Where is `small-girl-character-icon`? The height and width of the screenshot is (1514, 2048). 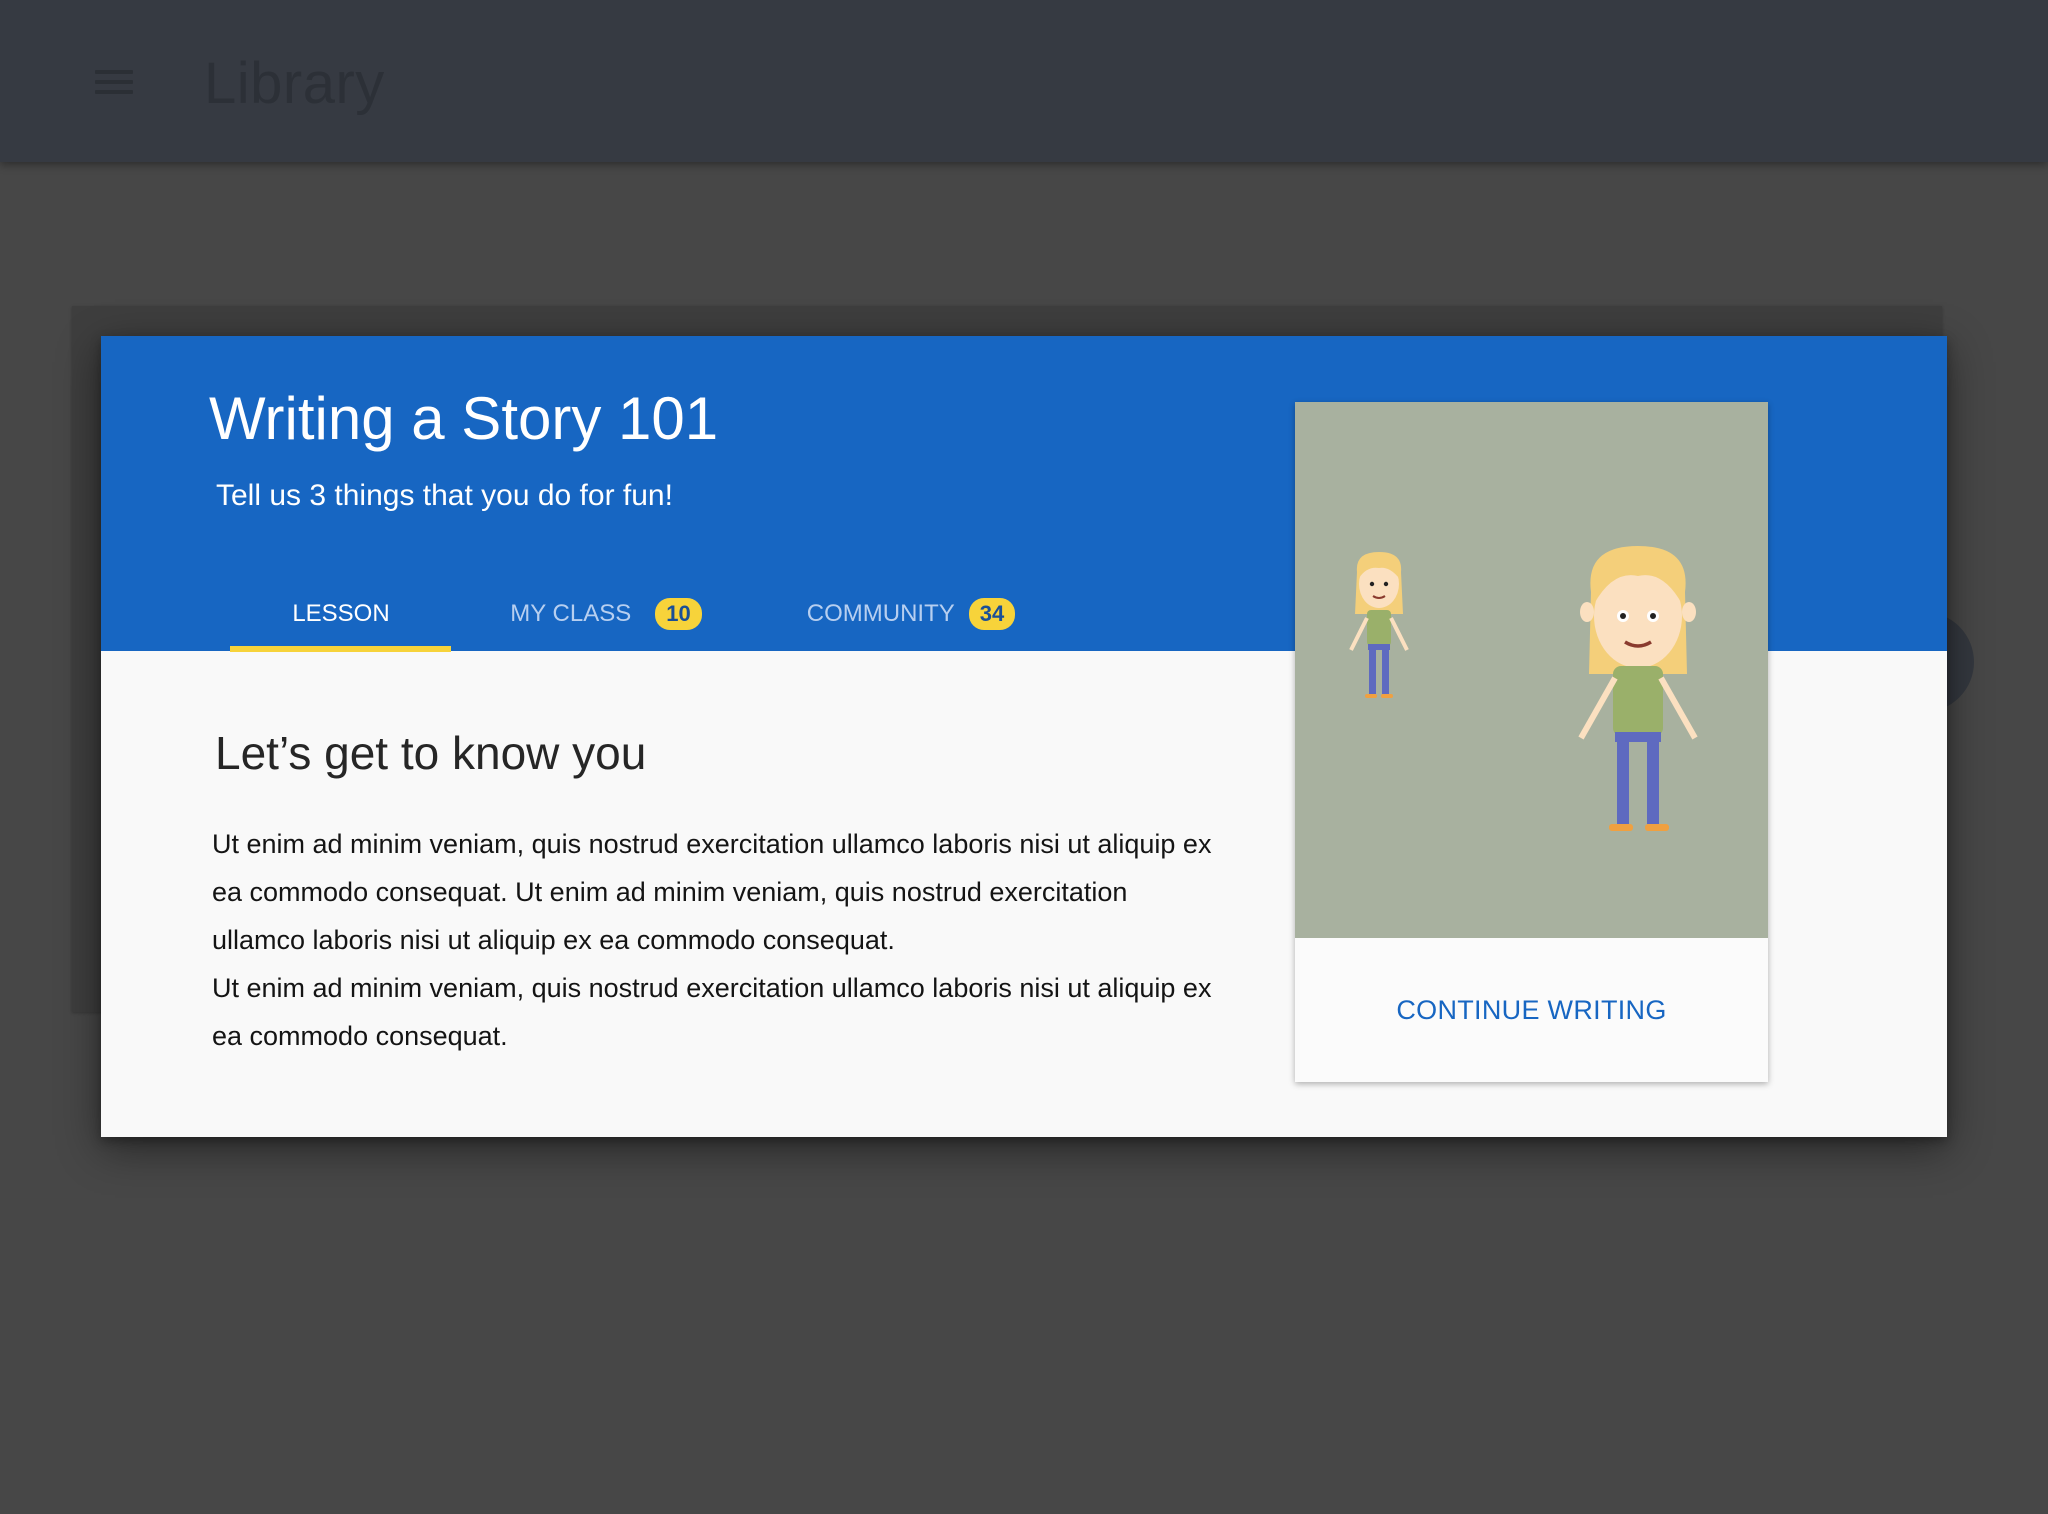 small-girl-character-icon is located at coordinates (1379, 625).